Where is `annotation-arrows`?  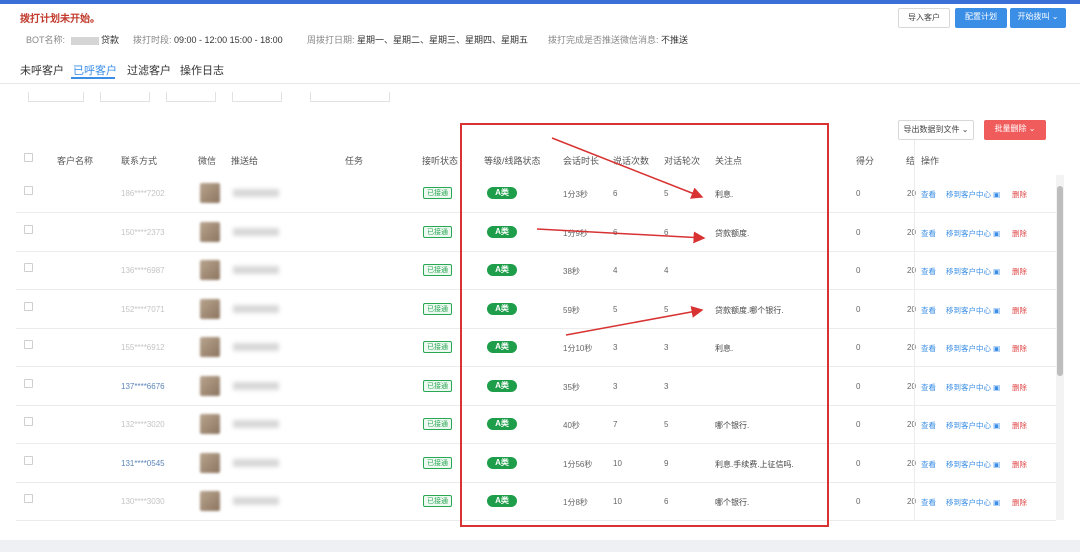
annotation-arrows is located at coordinates (621, 236).